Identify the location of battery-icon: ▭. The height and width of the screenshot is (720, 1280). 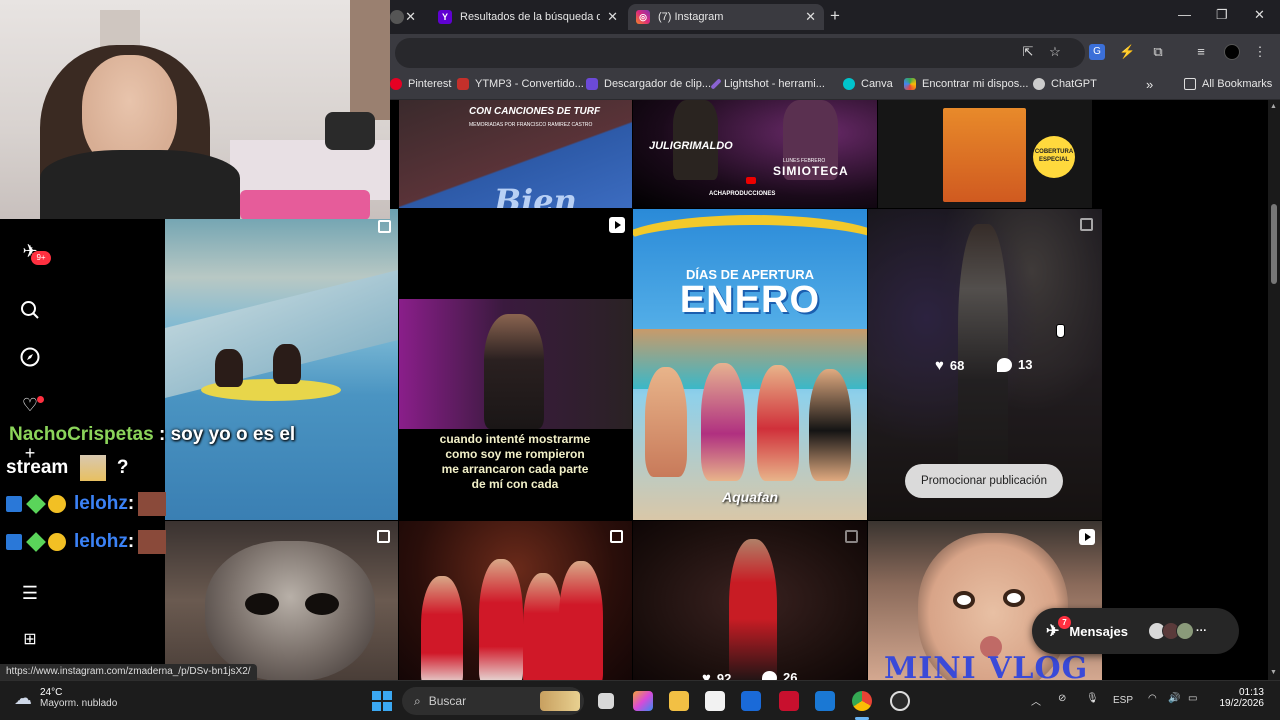
(1192, 698).